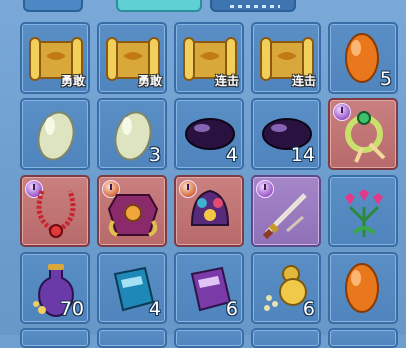  Describe the element at coordinates (210, 207) in the screenshot. I see `headdress-icon` at that location.